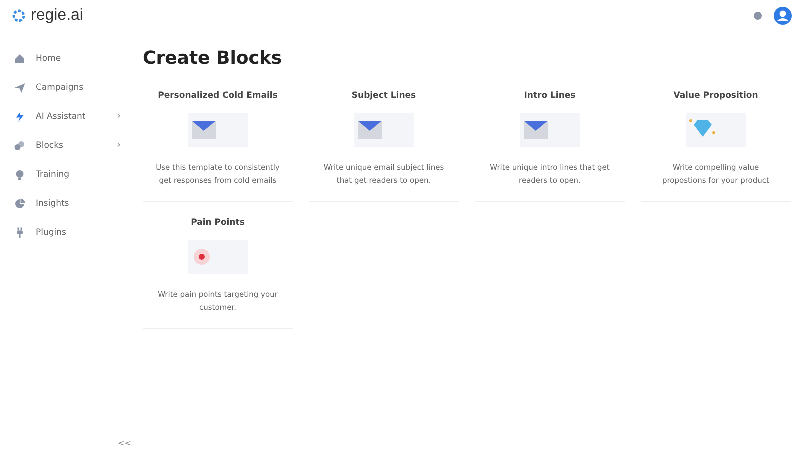 The height and width of the screenshot is (452, 800). What do you see at coordinates (67, 145) in the screenshot?
I see `sidebar-item: Blocks ›` at bounding box center [67, 145].